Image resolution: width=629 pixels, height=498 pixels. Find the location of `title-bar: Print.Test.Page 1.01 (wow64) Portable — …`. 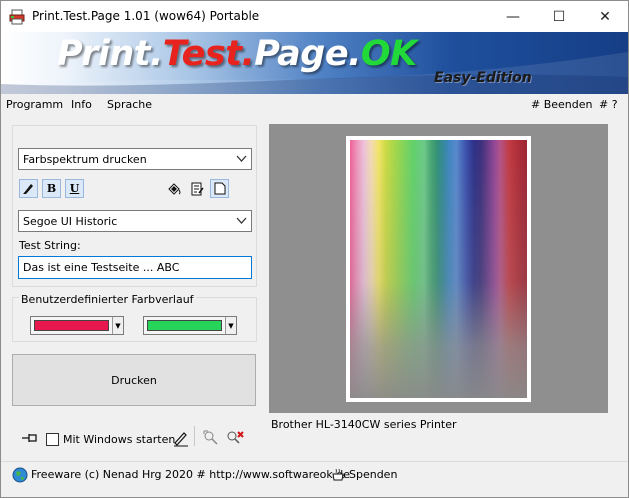

title-bar: Print.Test.Page 1.01 (wow64) Portable — … is located at coordinates (314, 16).